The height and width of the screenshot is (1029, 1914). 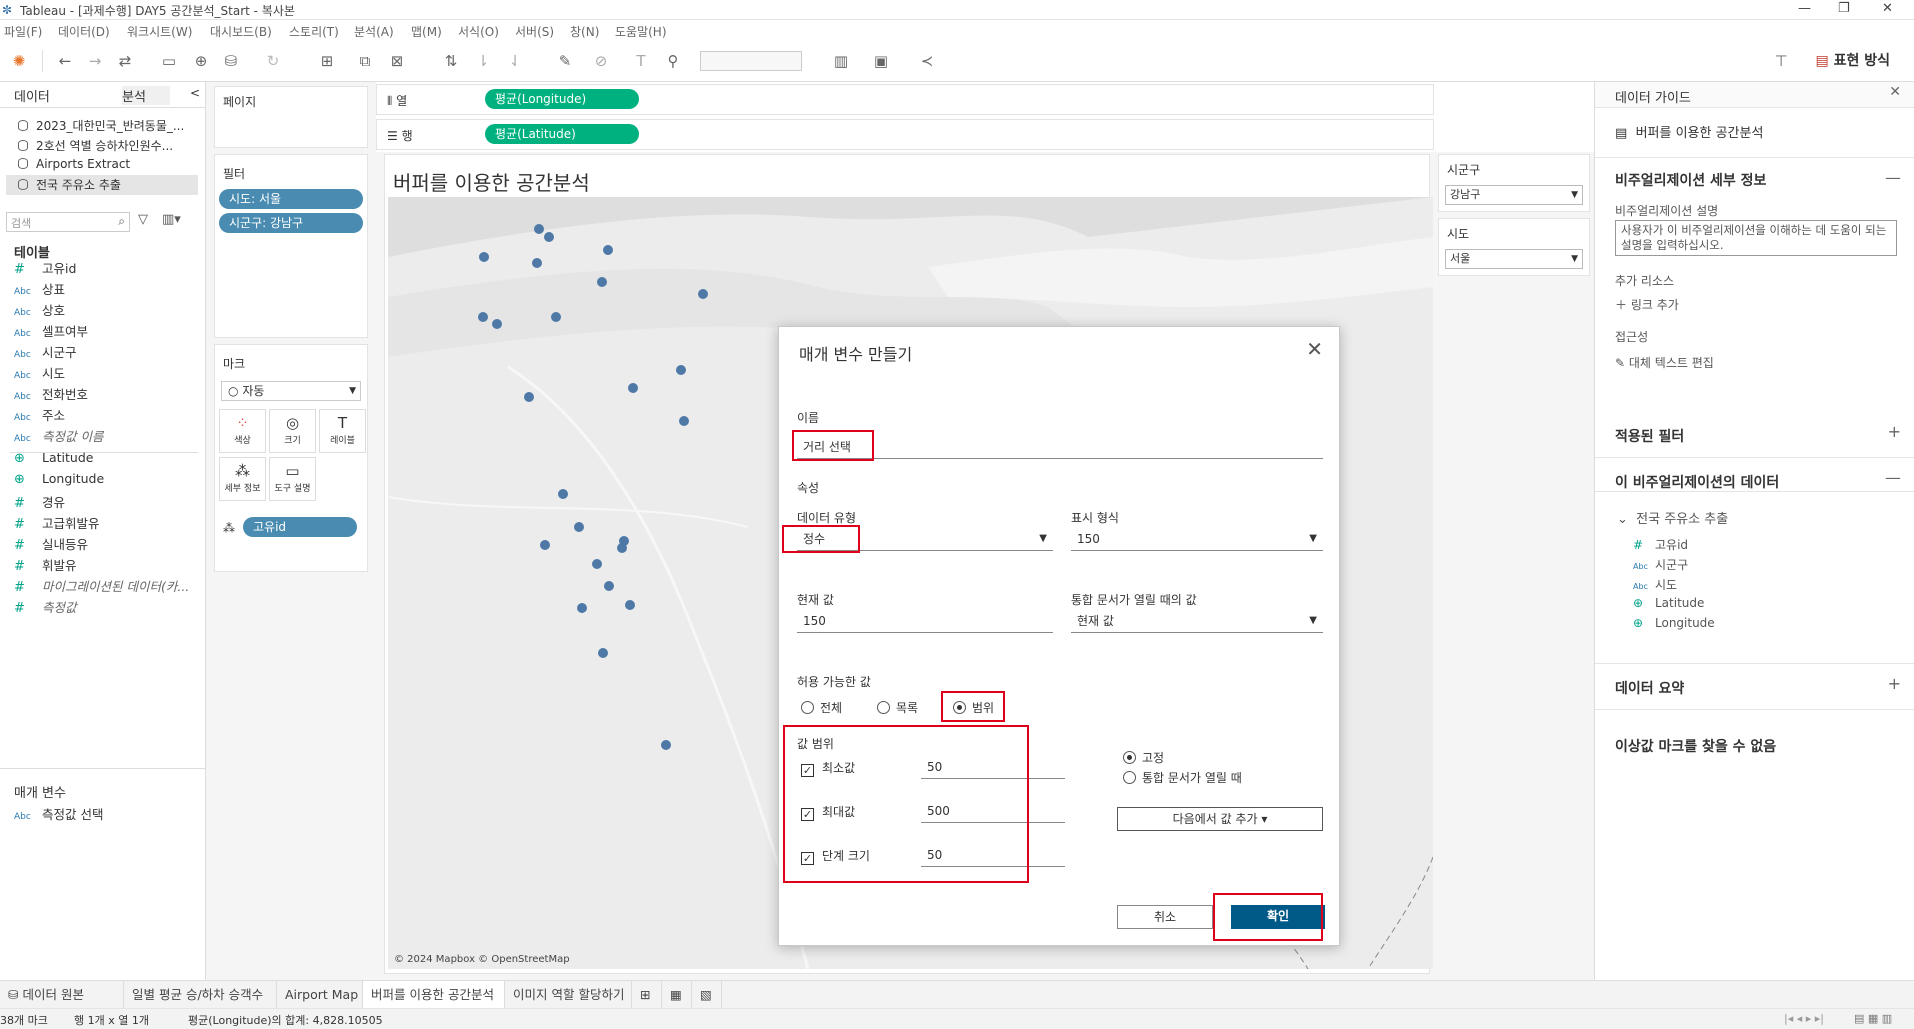 I want to click on field-item: Abc 주소, so click(x=39, y=414).